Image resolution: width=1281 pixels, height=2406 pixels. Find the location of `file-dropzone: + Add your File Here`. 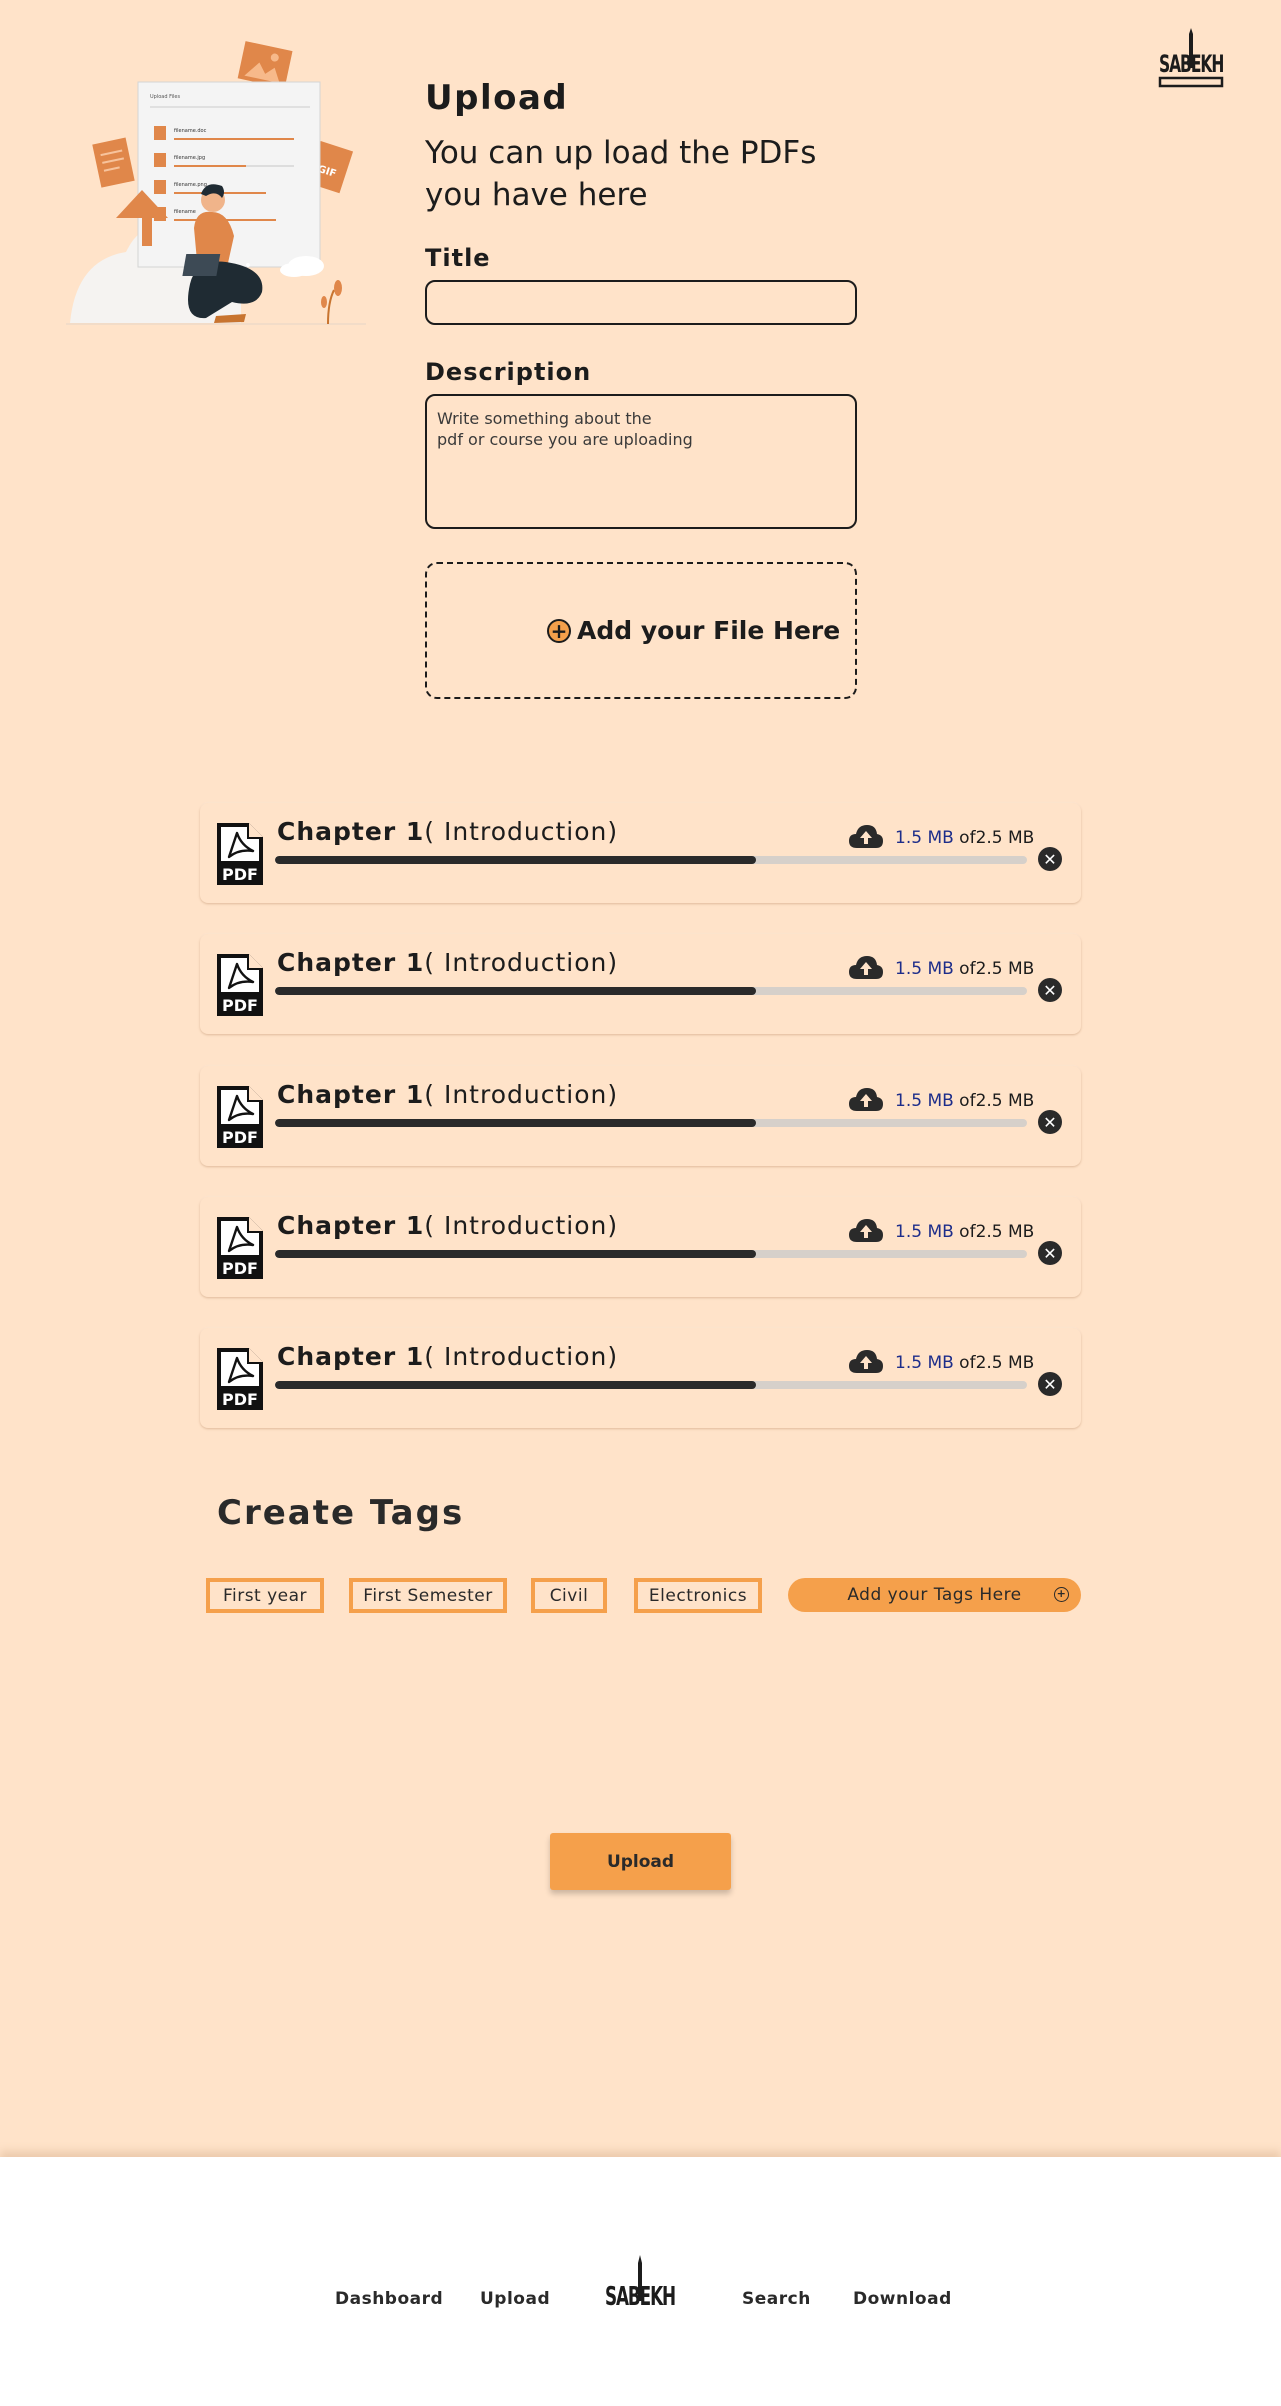

file-dropzone: + Add your File Here is located at coordinates (641, 630).